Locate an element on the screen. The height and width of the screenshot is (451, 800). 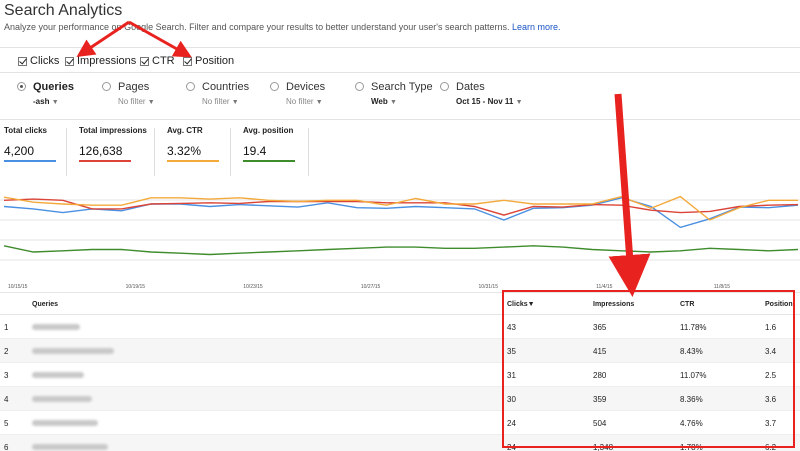
total-impressions-stat: Total impressions 126,638 is located at coordinates (113, 151).